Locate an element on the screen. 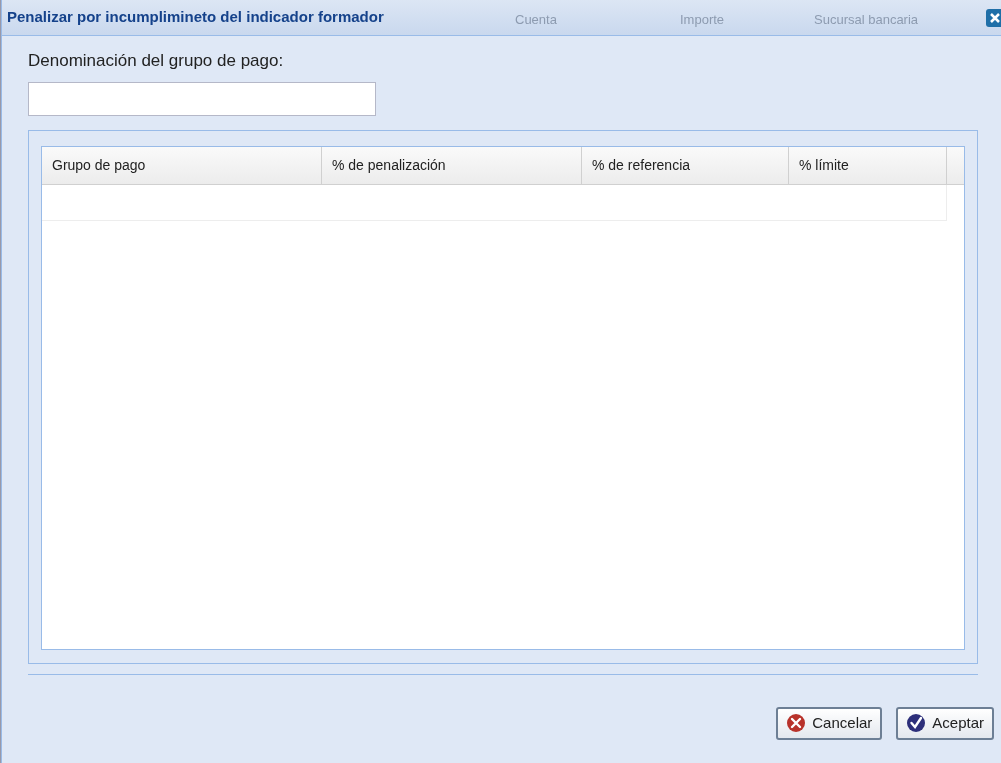 Image resolution: width=1001 pixels, height=763 pixels. close-button is located at coordinates (993, 18).